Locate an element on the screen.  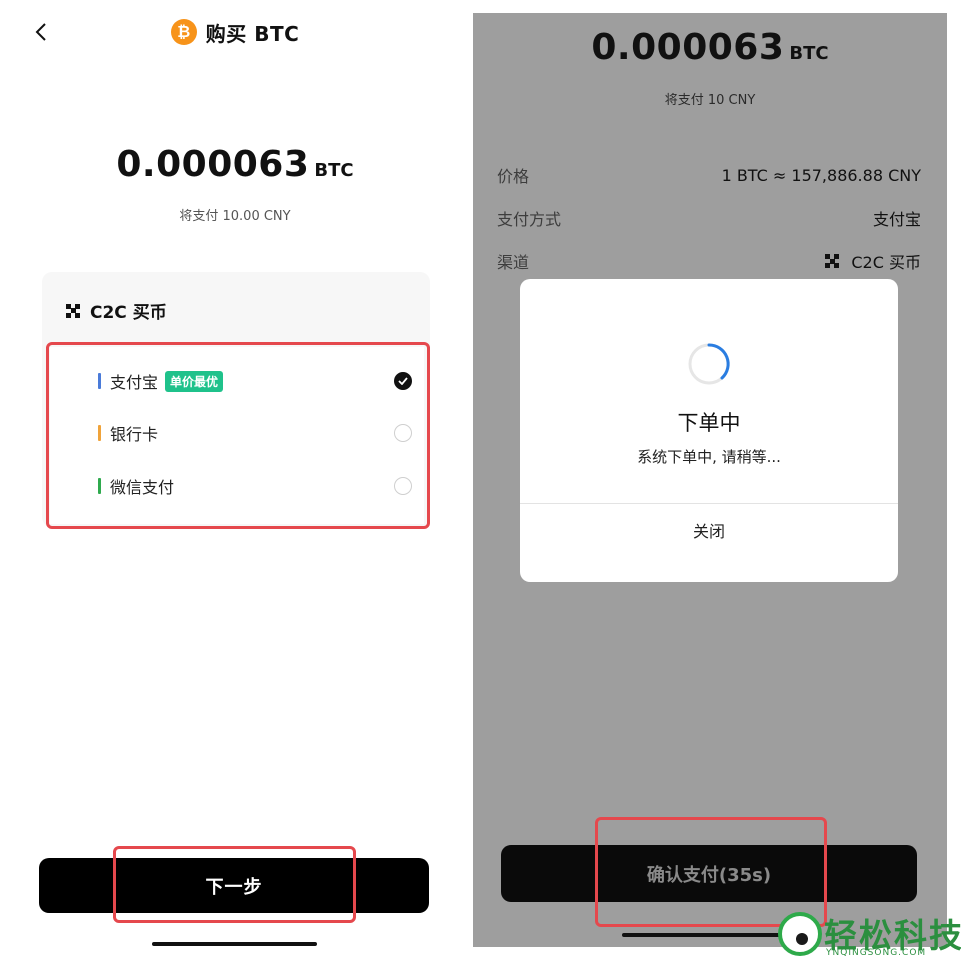
loading-spinner-icon is located at coordinates (709, 364).